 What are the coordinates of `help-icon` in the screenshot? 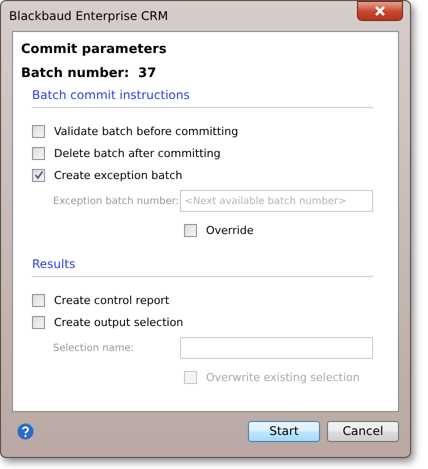 It's located at (25, 431).